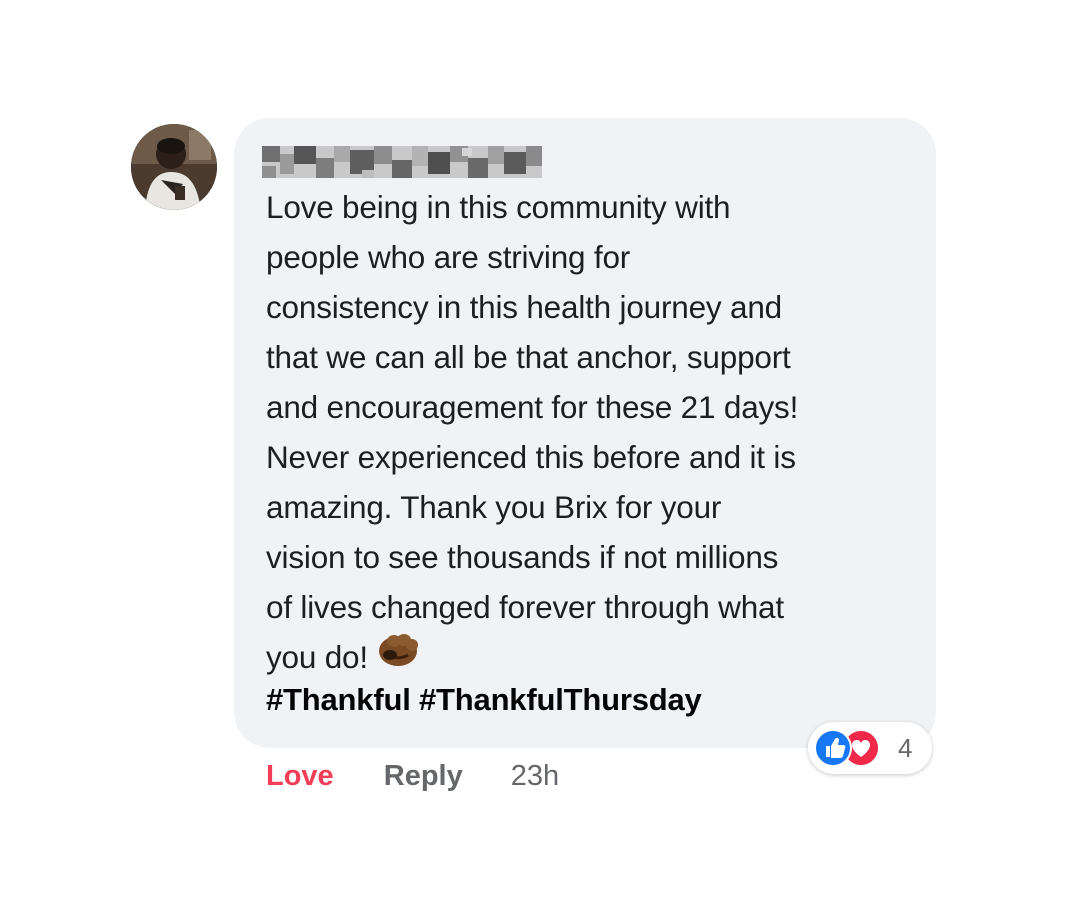  I want to click on reply-button: Reply, so click(423, 776).